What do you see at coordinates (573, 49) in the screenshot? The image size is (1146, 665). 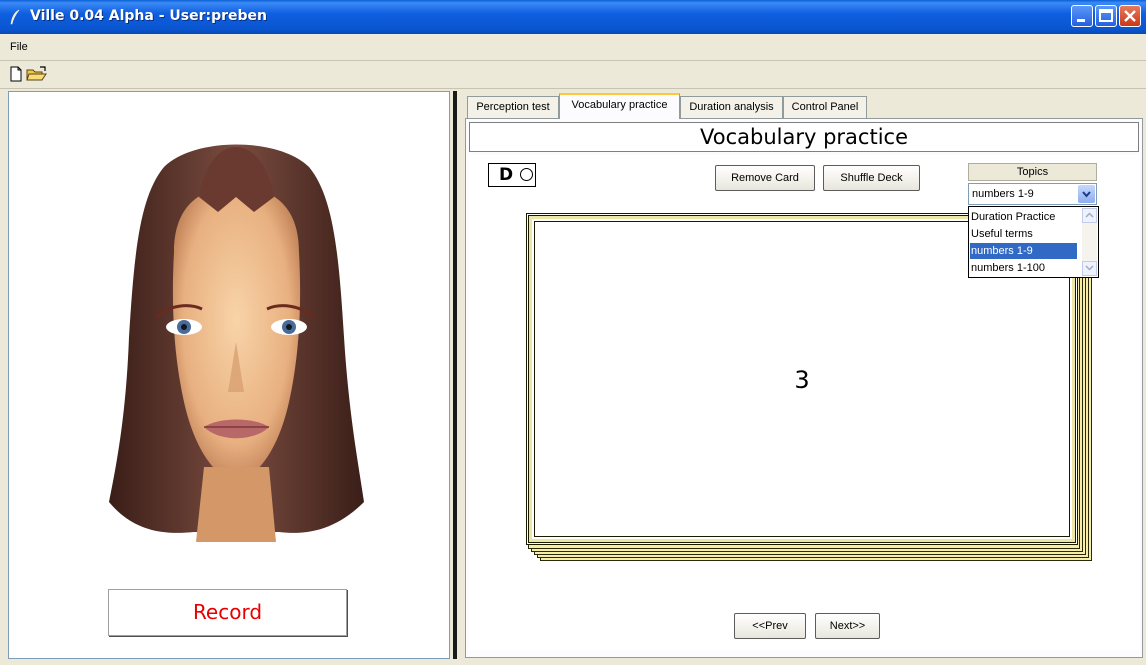 I see `menu-bar: File` at bounding box center [573, 49].